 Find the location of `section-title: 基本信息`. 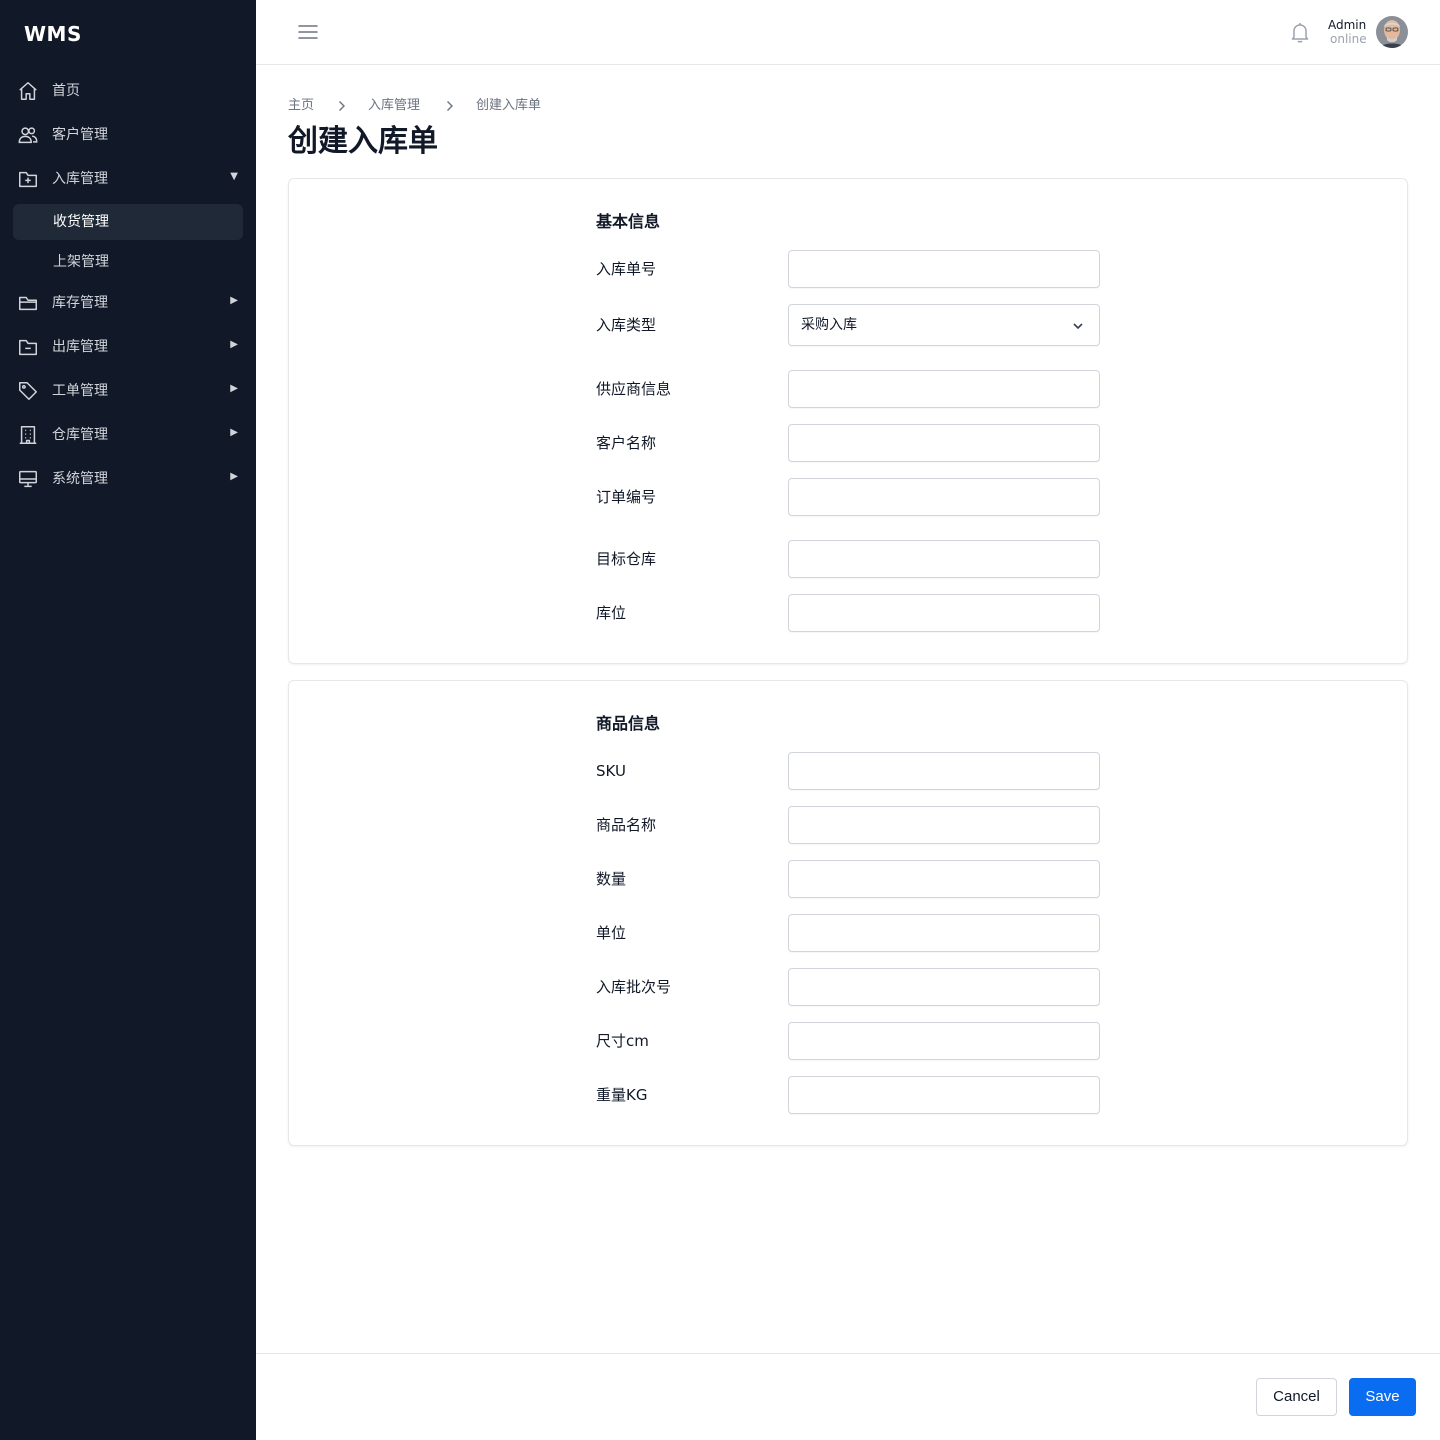

section-title: 基本信息 is located at coordinates (628, 221).